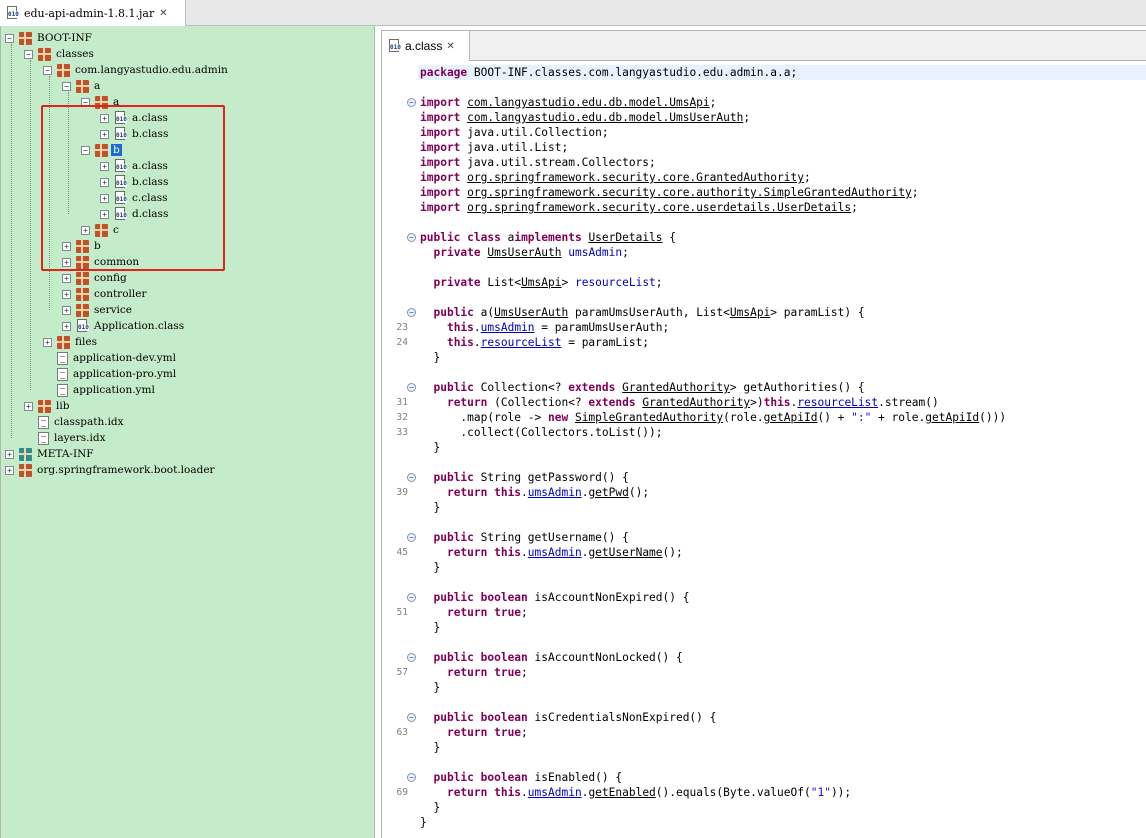 This screenshot has height=838, width=1146. What do you see at coordinates (110, 358) in the screenshot?
I see `tree-node: application-dev.yml` at bounding box center [110, 358].